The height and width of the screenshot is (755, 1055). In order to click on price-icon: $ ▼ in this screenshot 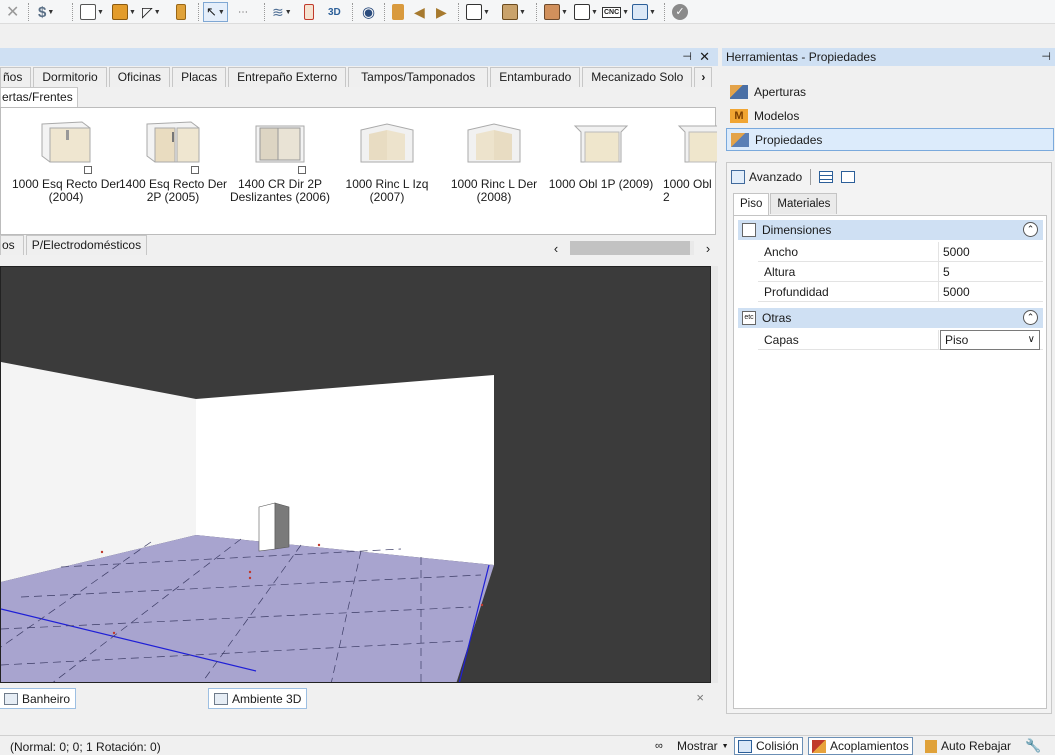, I will do `click(46, 12)`.